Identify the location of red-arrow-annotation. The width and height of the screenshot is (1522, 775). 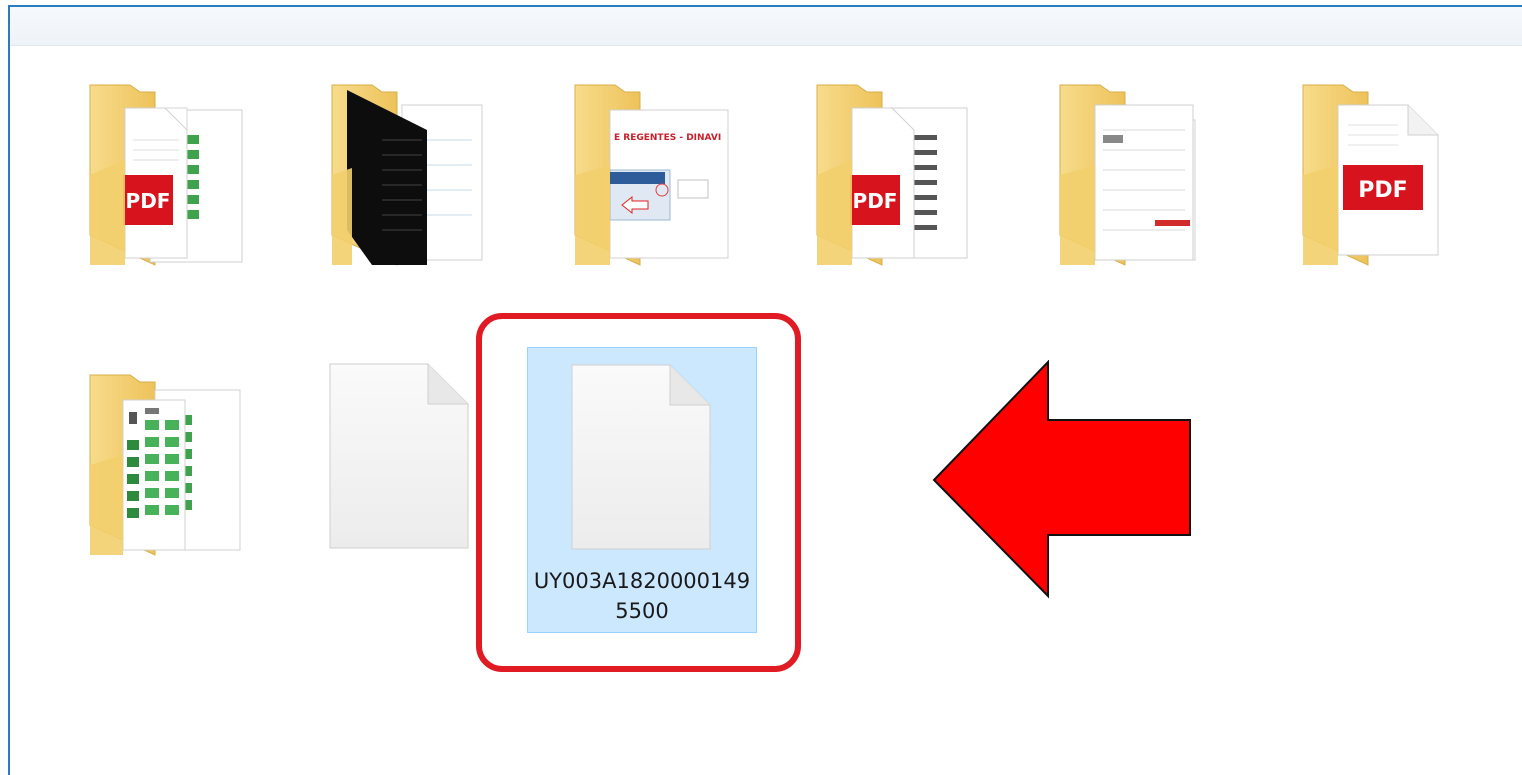
(1061, 479).